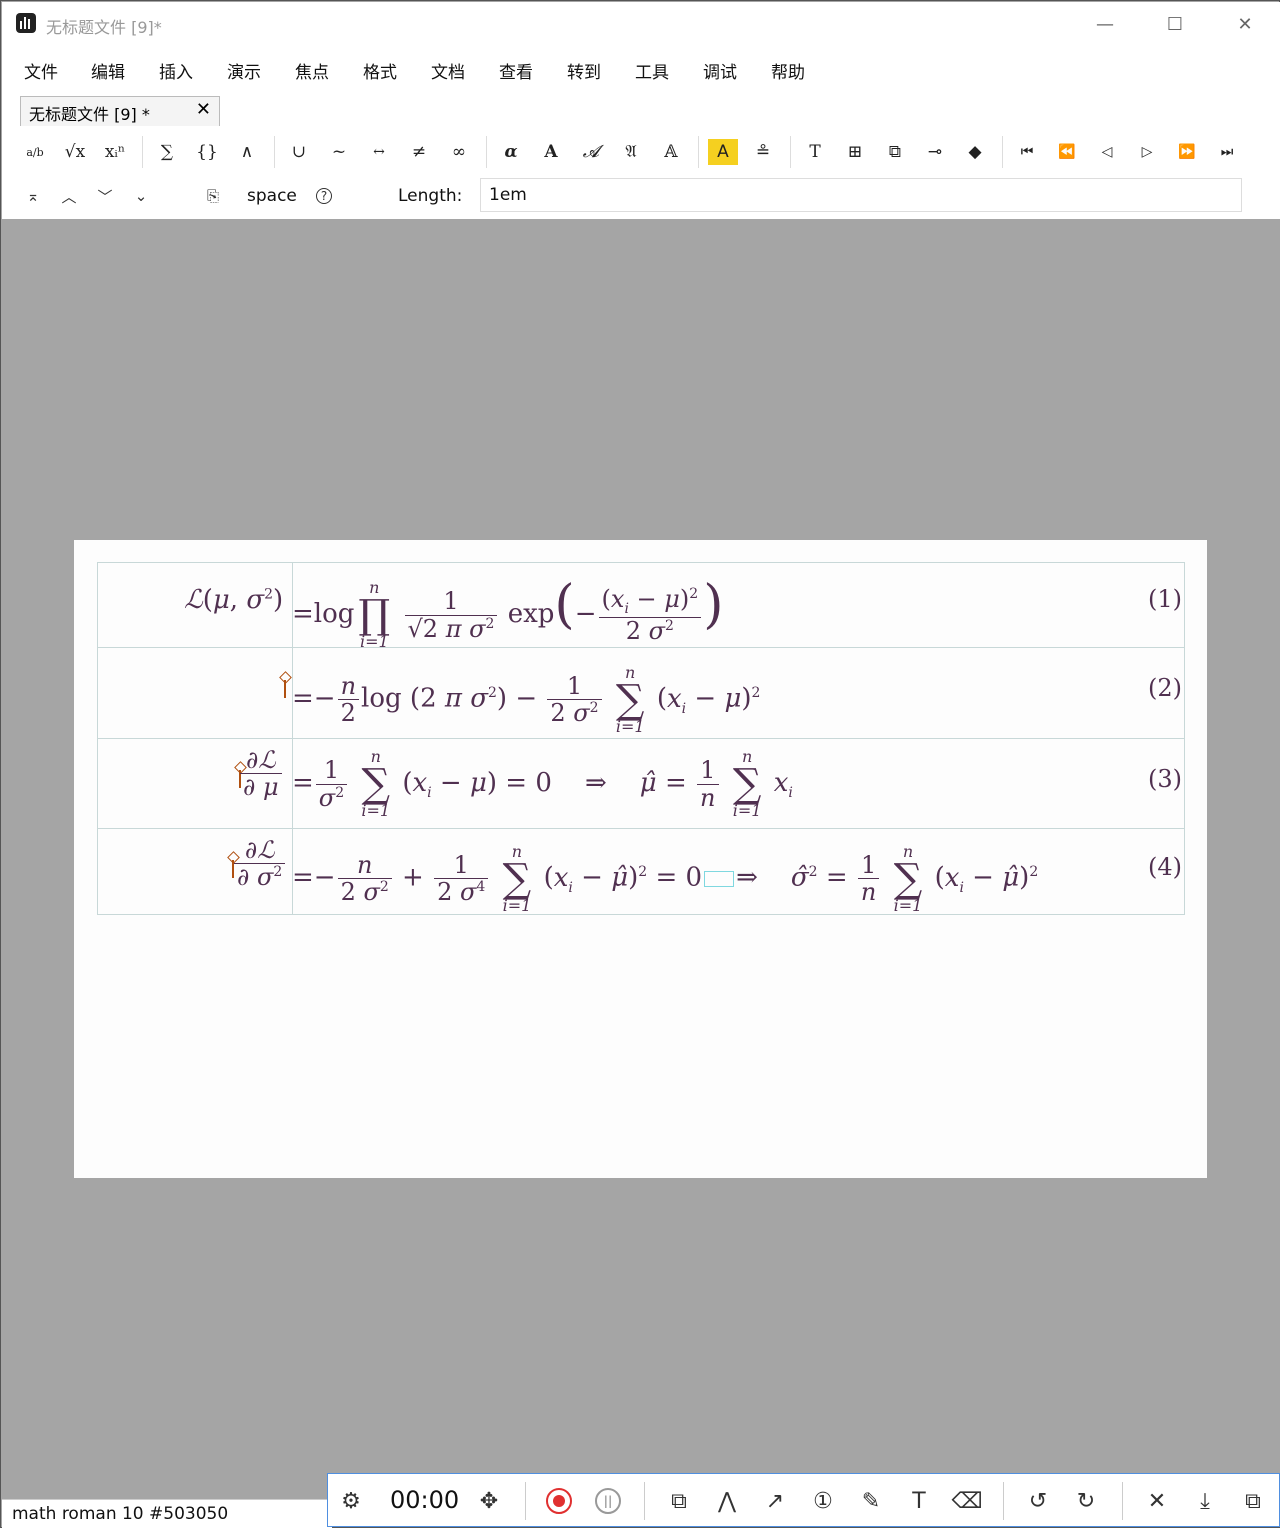  Describe the element at coordinates (213, 196) in the screenshot. I see `focus-settings-icon: ⎘` at that location.